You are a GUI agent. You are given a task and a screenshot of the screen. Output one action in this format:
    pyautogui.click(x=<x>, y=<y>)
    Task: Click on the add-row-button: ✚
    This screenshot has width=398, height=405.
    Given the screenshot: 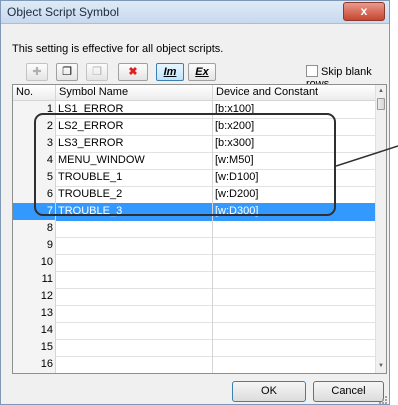 What is the action you would take?
    pyautogui.click(x=37, y=72)
    